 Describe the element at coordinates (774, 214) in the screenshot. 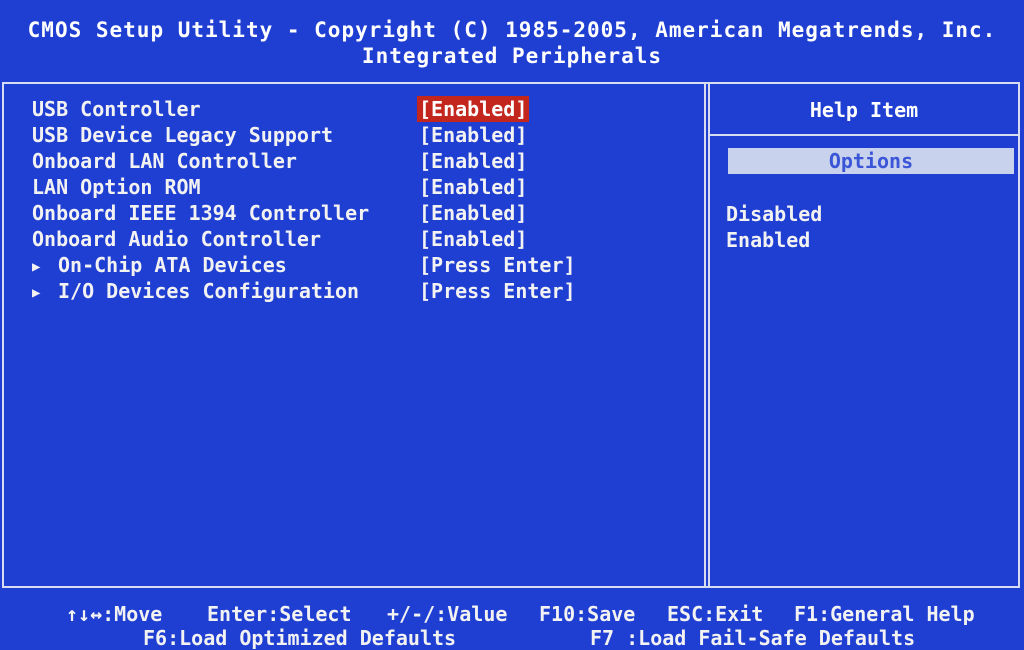

I see `option-disabled: Disabled` at that location.